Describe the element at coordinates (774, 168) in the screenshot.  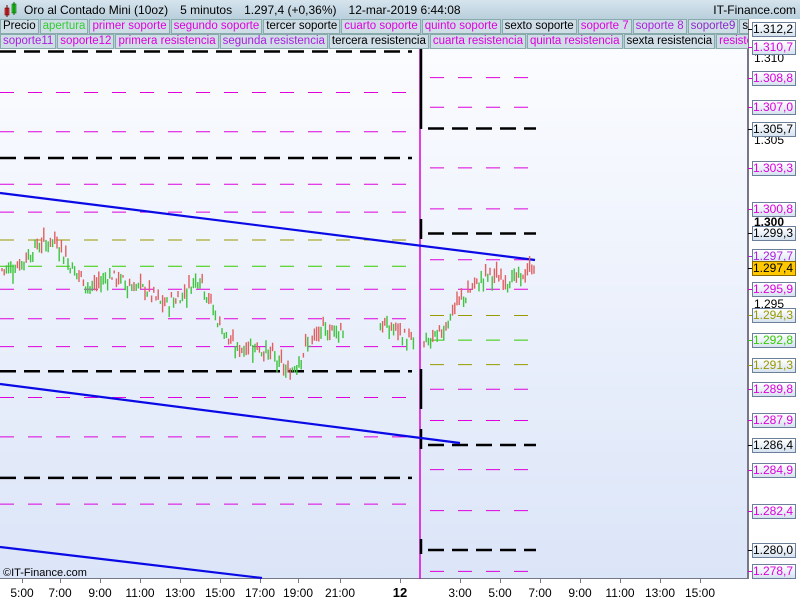
I see `price-level-tag: 1.303,3` at that location.